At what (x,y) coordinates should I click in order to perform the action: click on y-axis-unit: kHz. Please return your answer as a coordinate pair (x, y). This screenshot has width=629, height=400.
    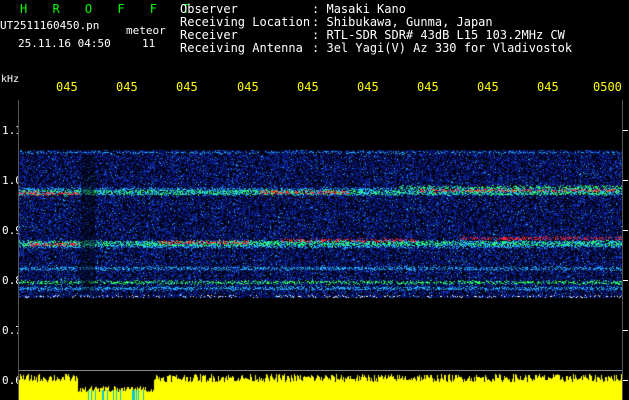
    Looking at the image, I should click on (10, 79).